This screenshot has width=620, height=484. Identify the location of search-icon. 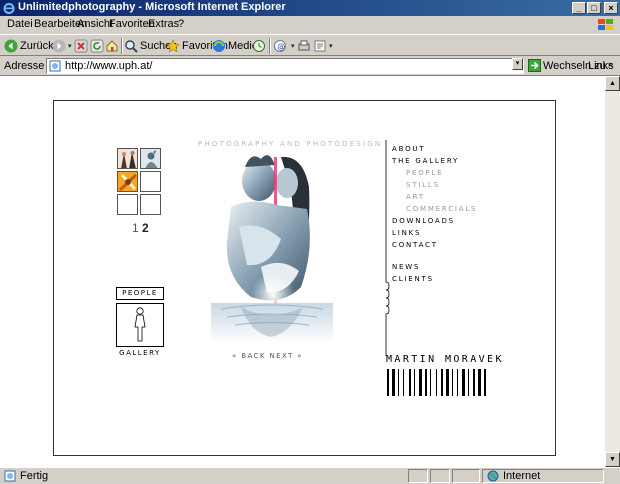
(131, 46).